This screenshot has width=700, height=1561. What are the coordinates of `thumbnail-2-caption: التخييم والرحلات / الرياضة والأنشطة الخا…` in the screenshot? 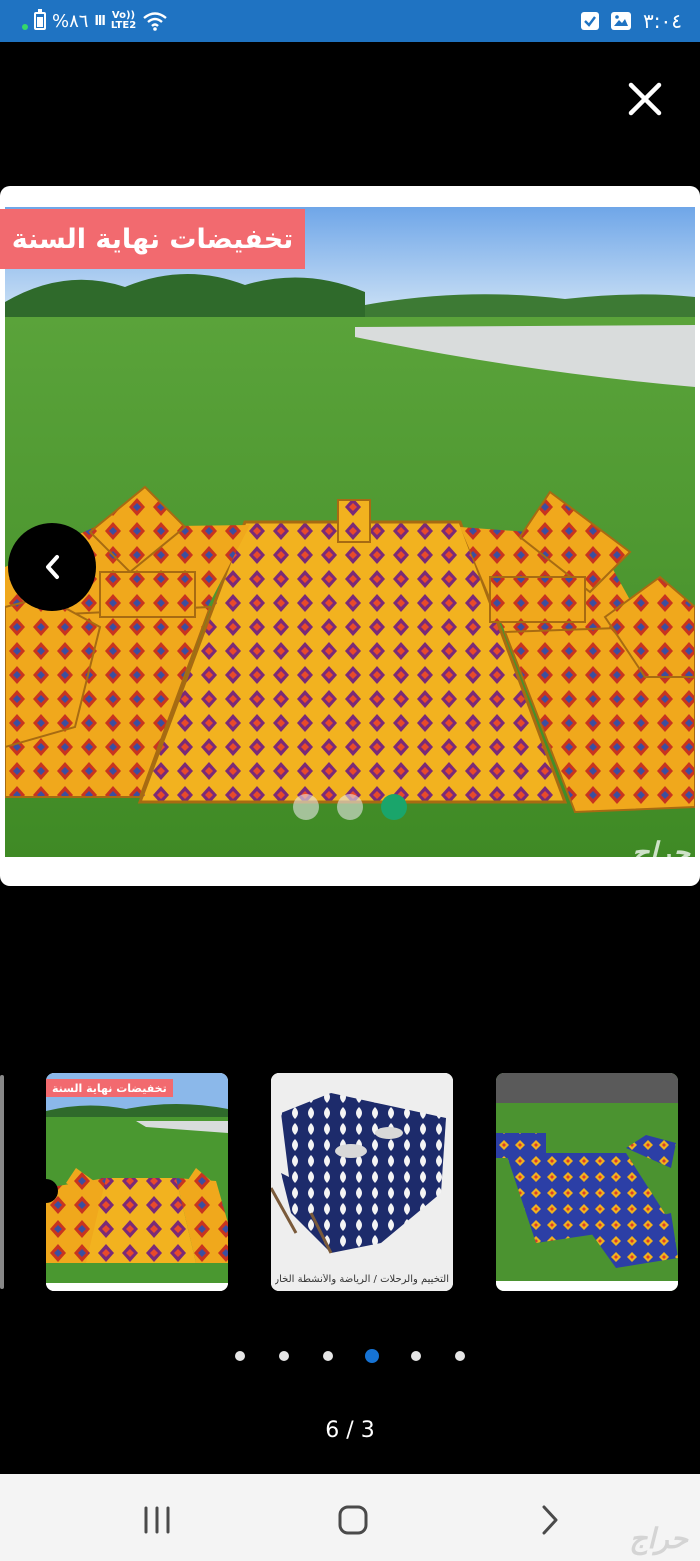 It's located at (362, 1279).